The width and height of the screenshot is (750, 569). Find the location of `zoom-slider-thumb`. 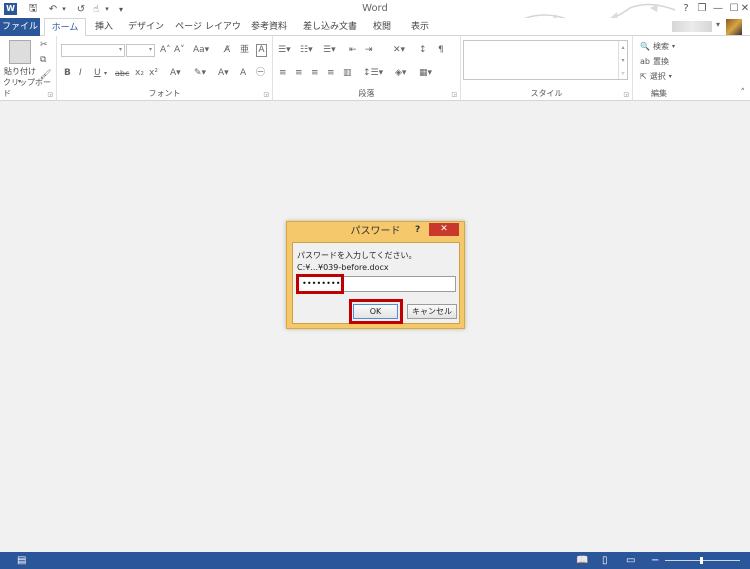

zoom-slider-thumb is located at coordinates (701, 560).